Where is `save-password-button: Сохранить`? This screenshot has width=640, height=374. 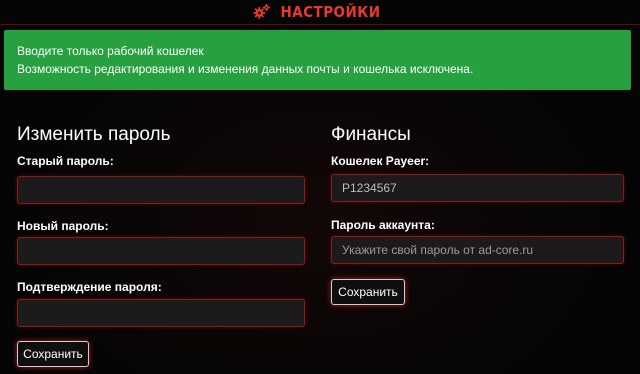 save-password-button: Сохранить is located at coordinates (53, 354).